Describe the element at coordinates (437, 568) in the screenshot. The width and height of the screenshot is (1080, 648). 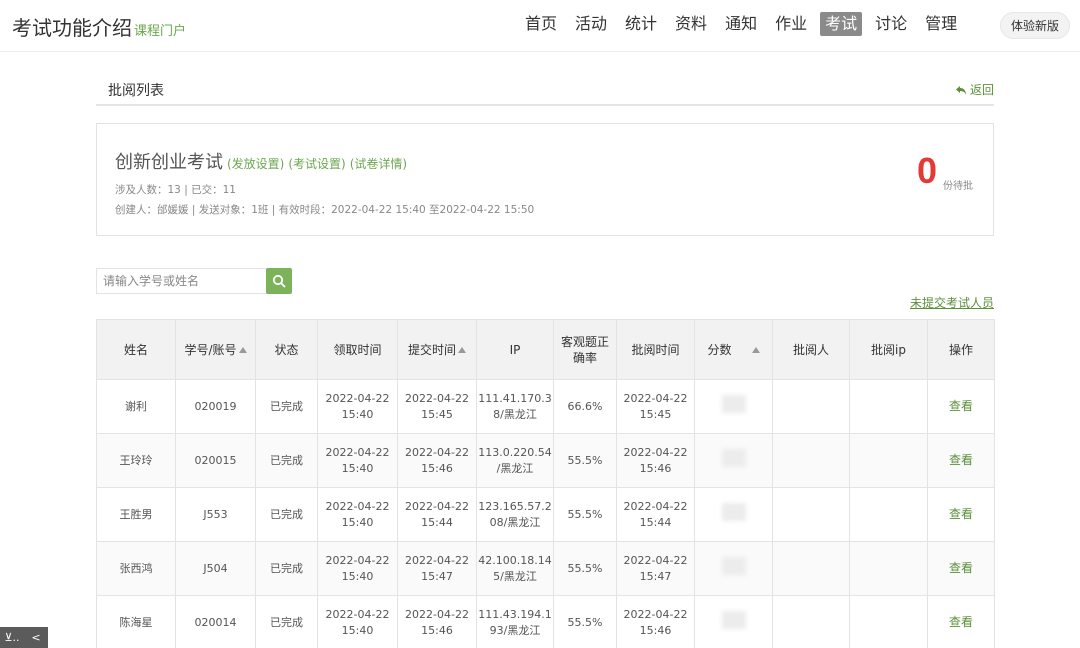
I see `cell-submit-time: 2022-04-22 15:47` at that location.